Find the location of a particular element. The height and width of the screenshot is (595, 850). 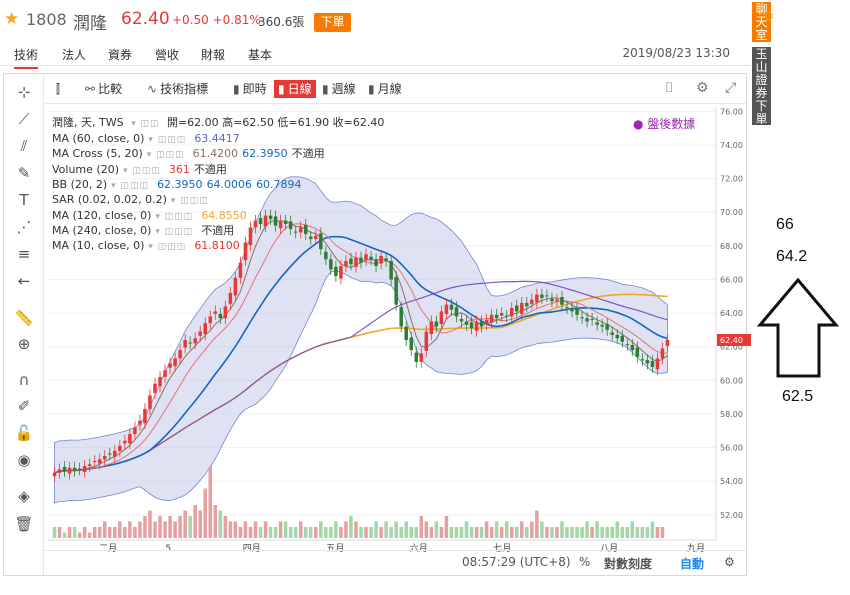

legend-controls: ▾ ◫◫◫ is located at coordinates (167, 247).